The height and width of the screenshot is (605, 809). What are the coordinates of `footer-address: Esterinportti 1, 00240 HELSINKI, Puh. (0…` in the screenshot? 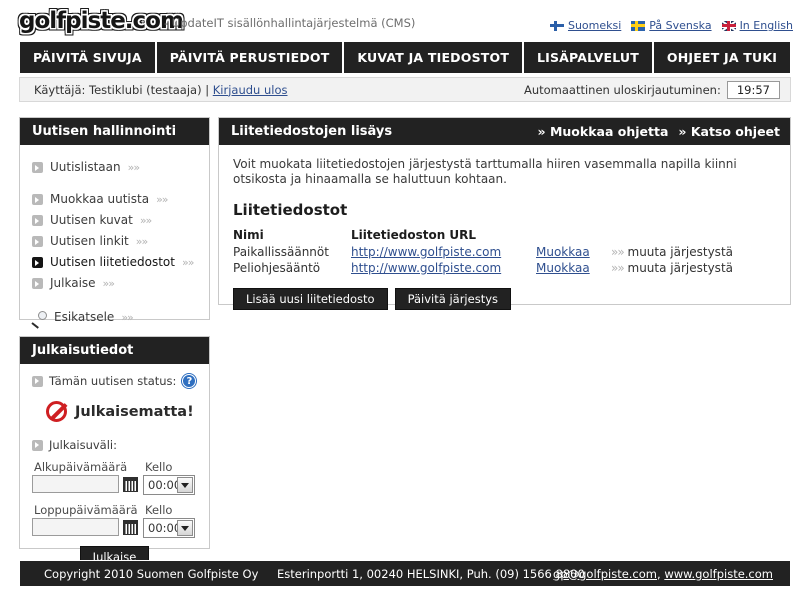 It's located at (431, 573).